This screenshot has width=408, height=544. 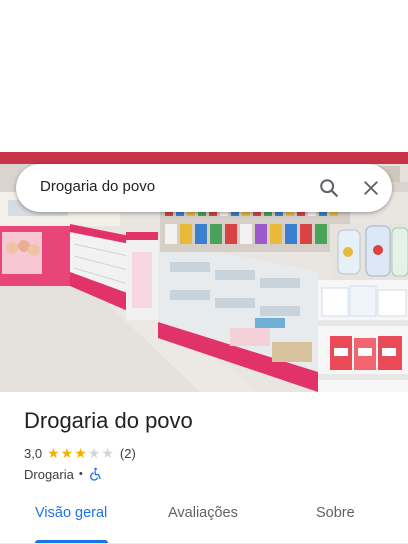 I want to click on close-icon, so click(x=371, y=188).